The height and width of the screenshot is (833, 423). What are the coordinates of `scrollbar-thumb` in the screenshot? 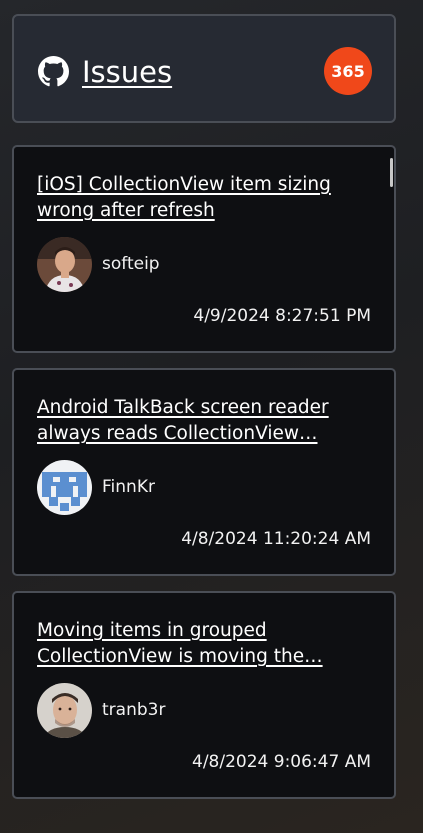 It's located at (391, 172).